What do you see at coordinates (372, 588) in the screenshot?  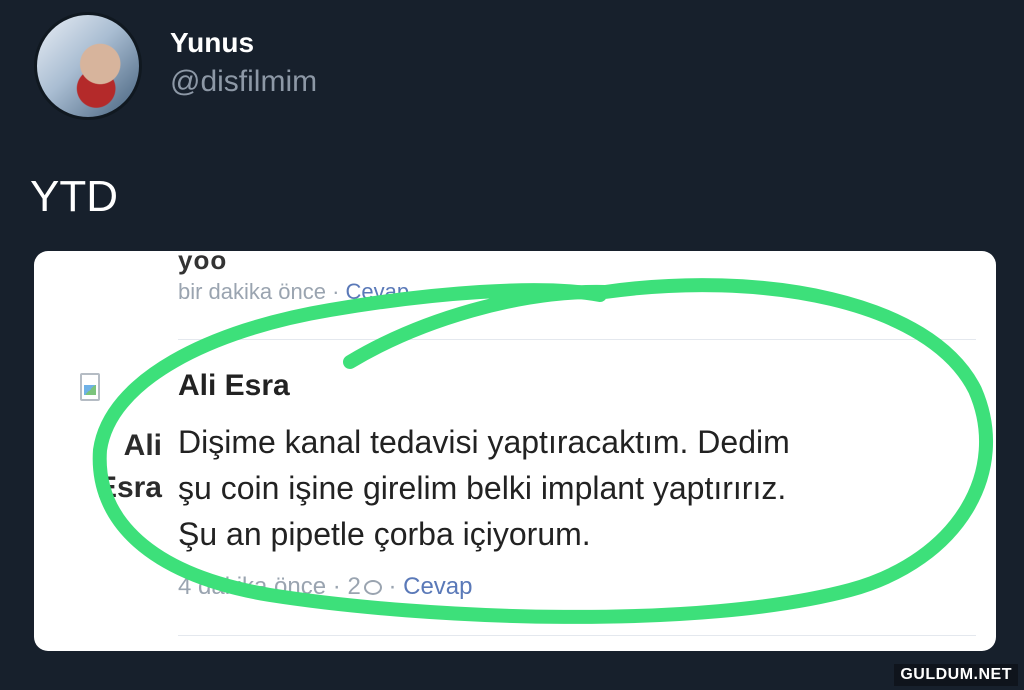 I see `comment-bubble-icon` at bounding box center [372, 588].